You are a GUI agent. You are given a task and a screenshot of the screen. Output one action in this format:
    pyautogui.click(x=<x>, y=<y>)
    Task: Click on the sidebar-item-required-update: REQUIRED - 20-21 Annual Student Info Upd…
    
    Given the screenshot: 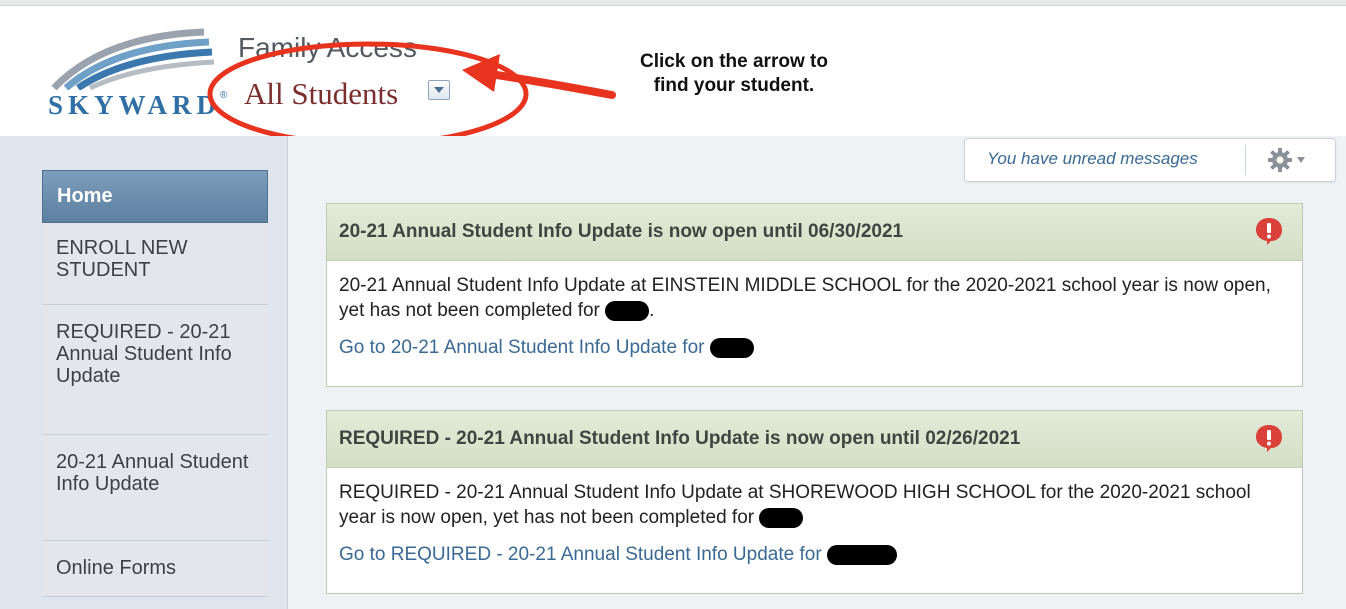 What is the action you would take?
    pyautogui.click(x=155, y=370)
    